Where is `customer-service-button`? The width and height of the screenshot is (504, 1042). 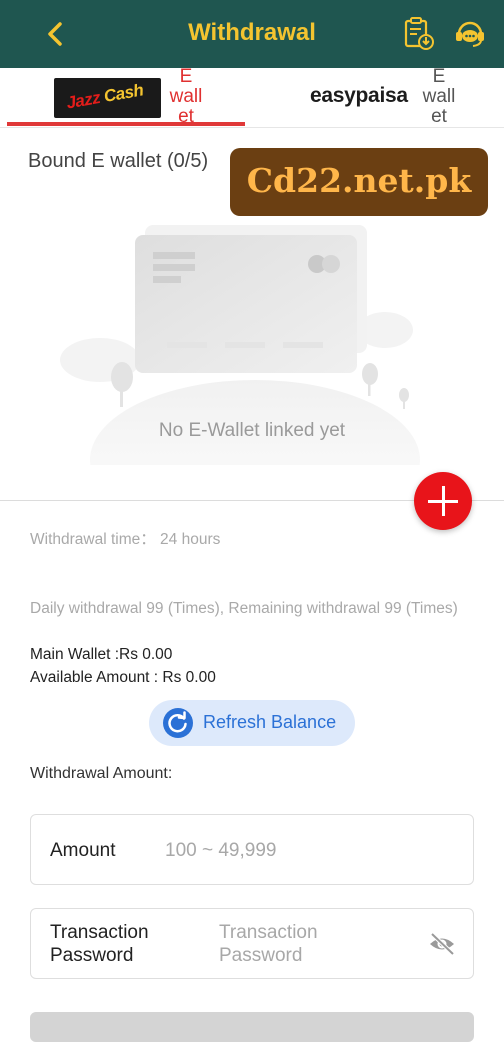 customer-service-button is located at coordinates (470, 34).